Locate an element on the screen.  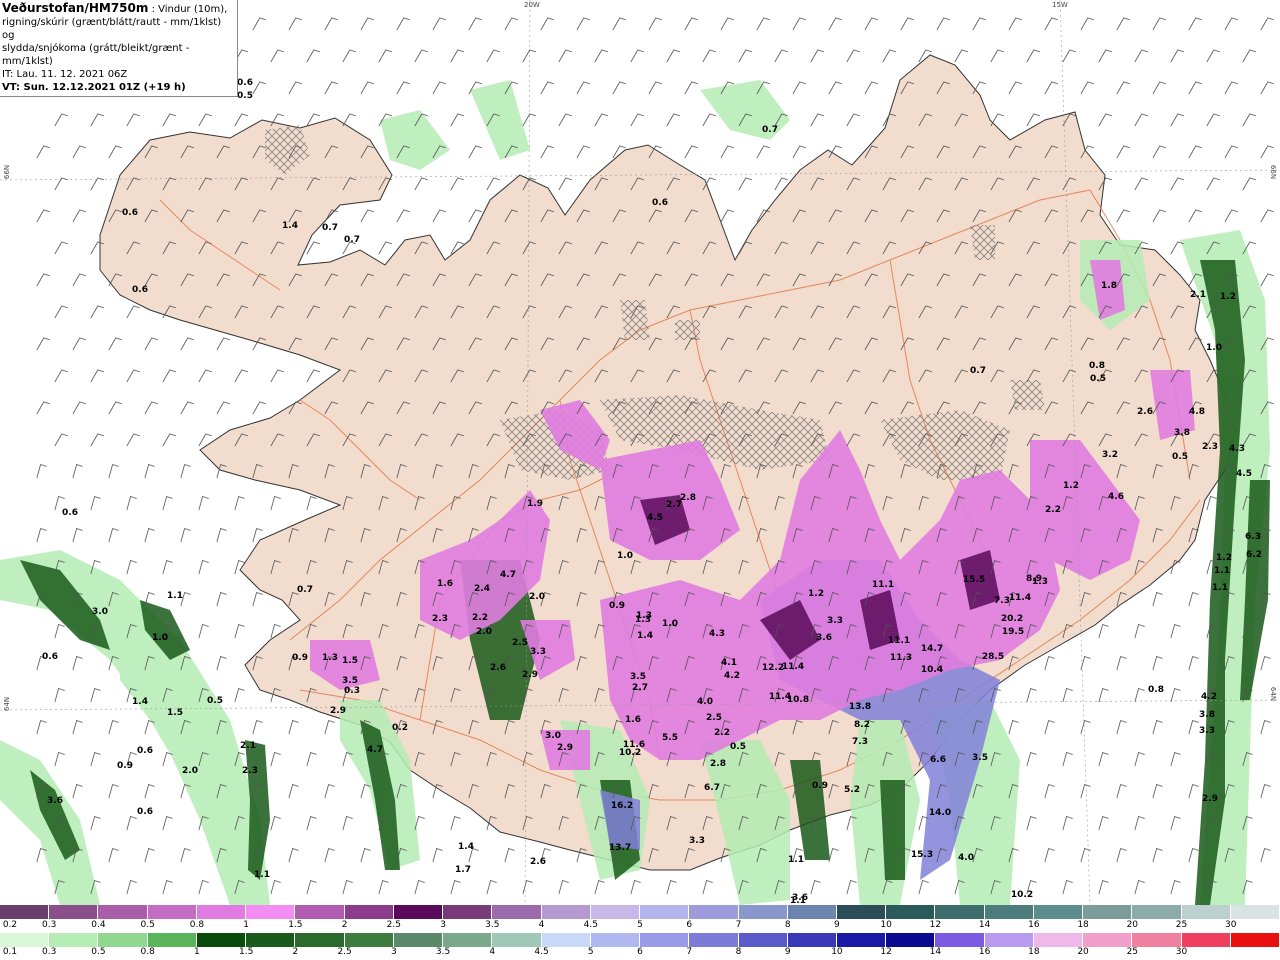
precip-value-label: 4.6 is located at coordinates (1116, 497).